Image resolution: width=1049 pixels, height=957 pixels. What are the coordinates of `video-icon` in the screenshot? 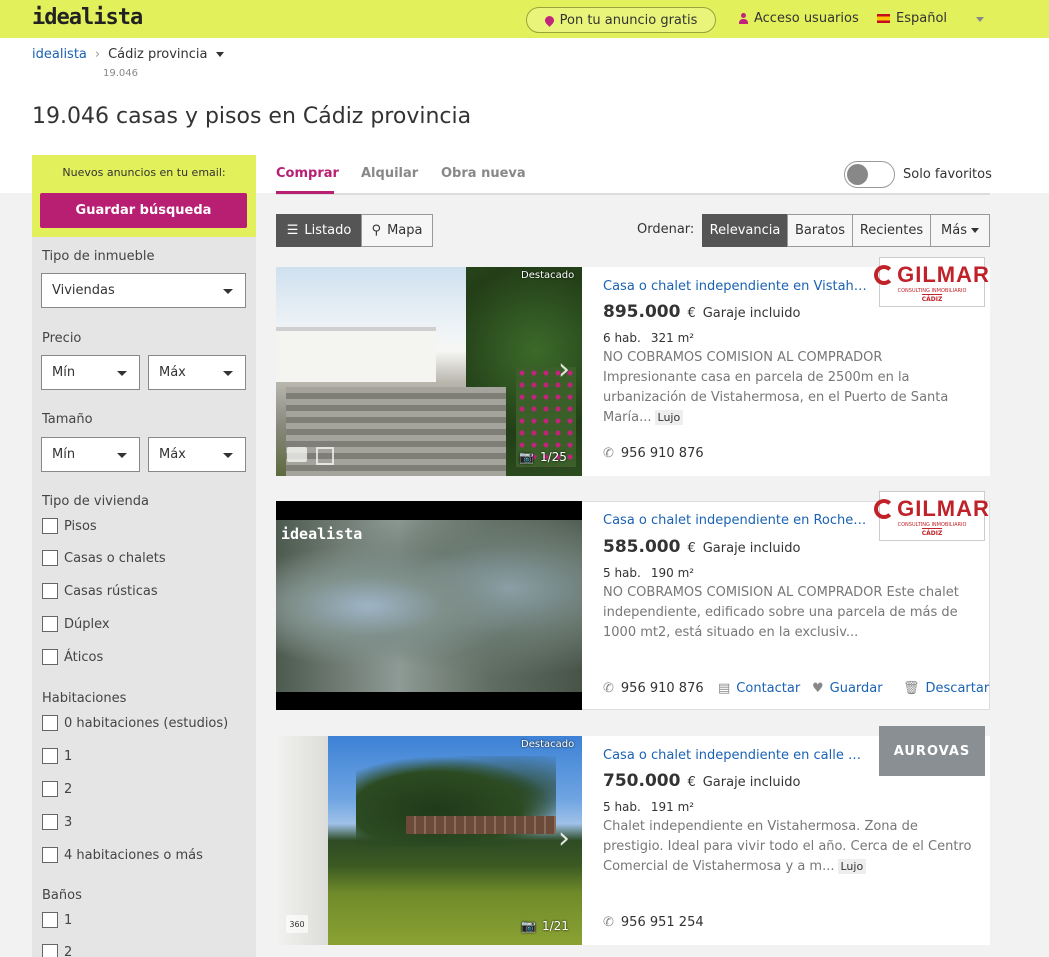 It's located at (297, 454).